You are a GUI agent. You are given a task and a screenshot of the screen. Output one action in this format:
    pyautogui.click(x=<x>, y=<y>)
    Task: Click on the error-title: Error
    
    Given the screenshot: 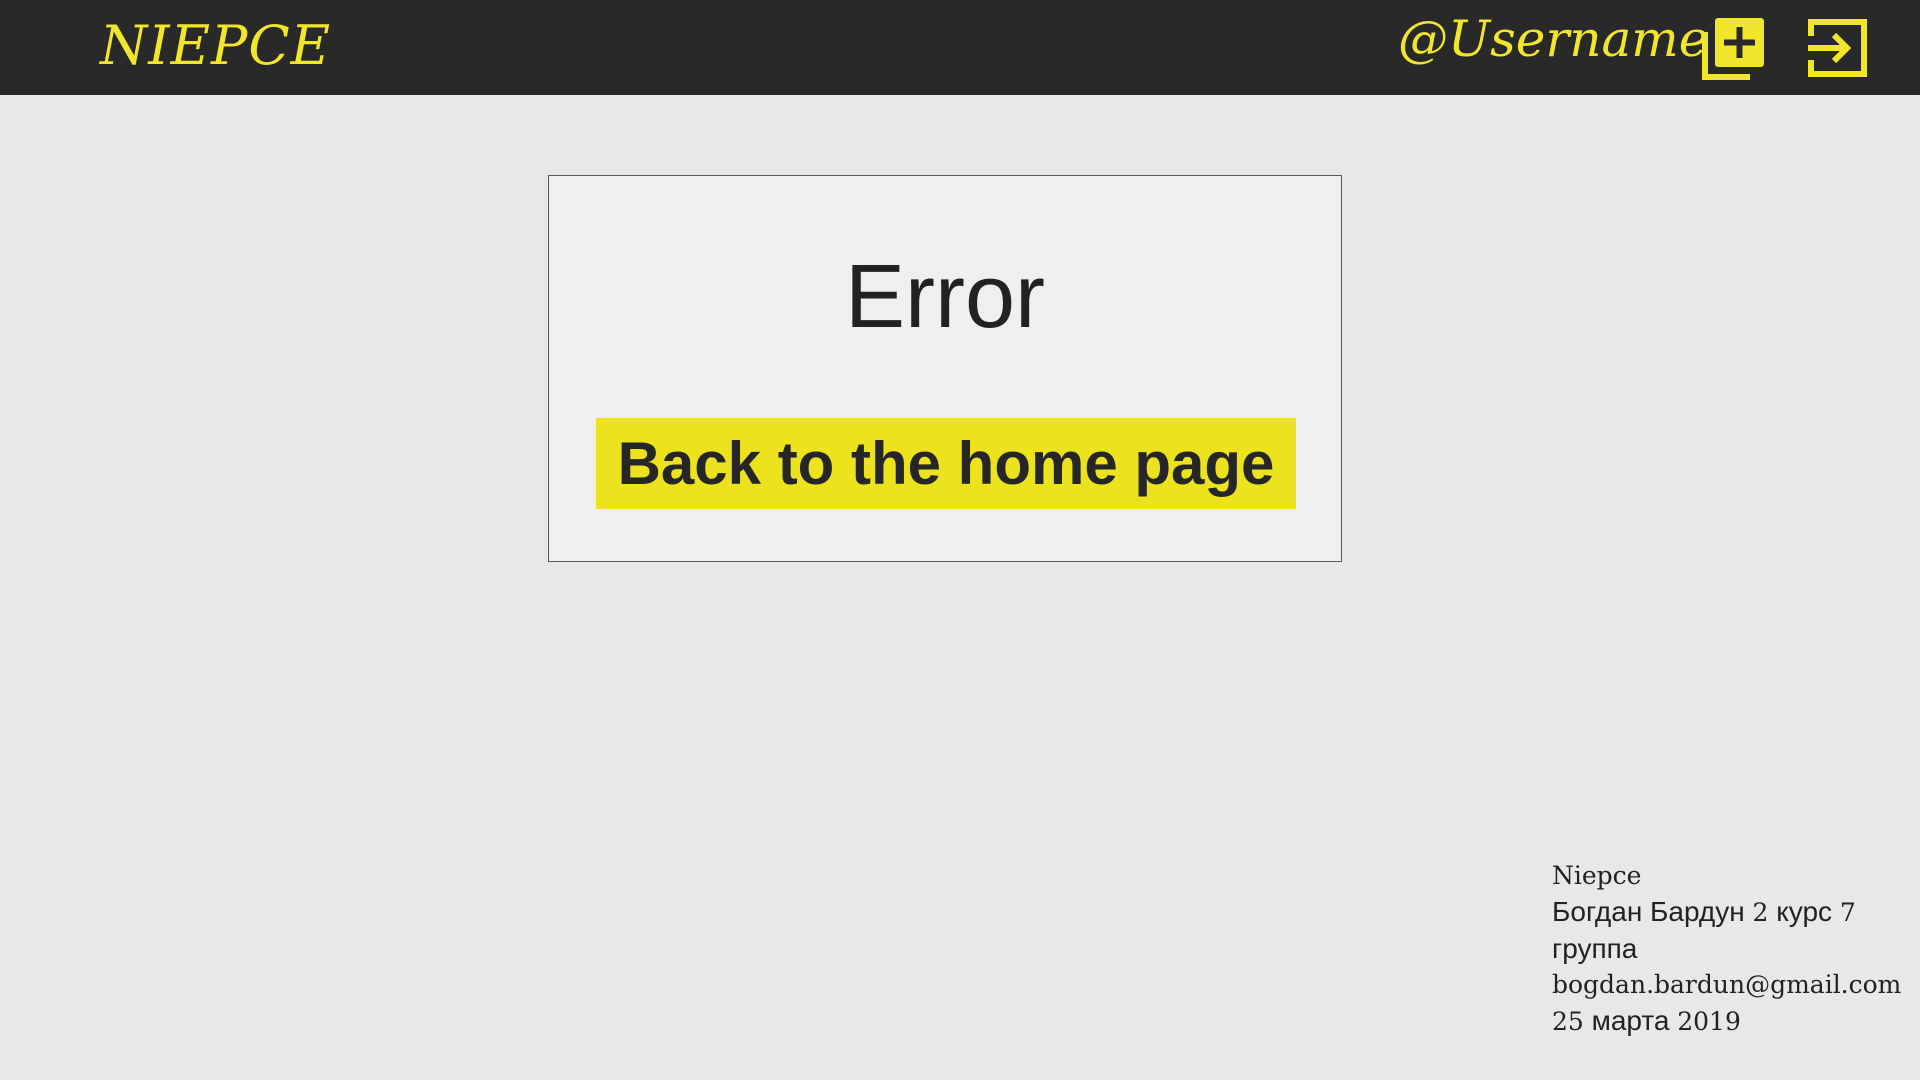 What is the action you would take?
    pyautogui.click(x=945, y=297)
    